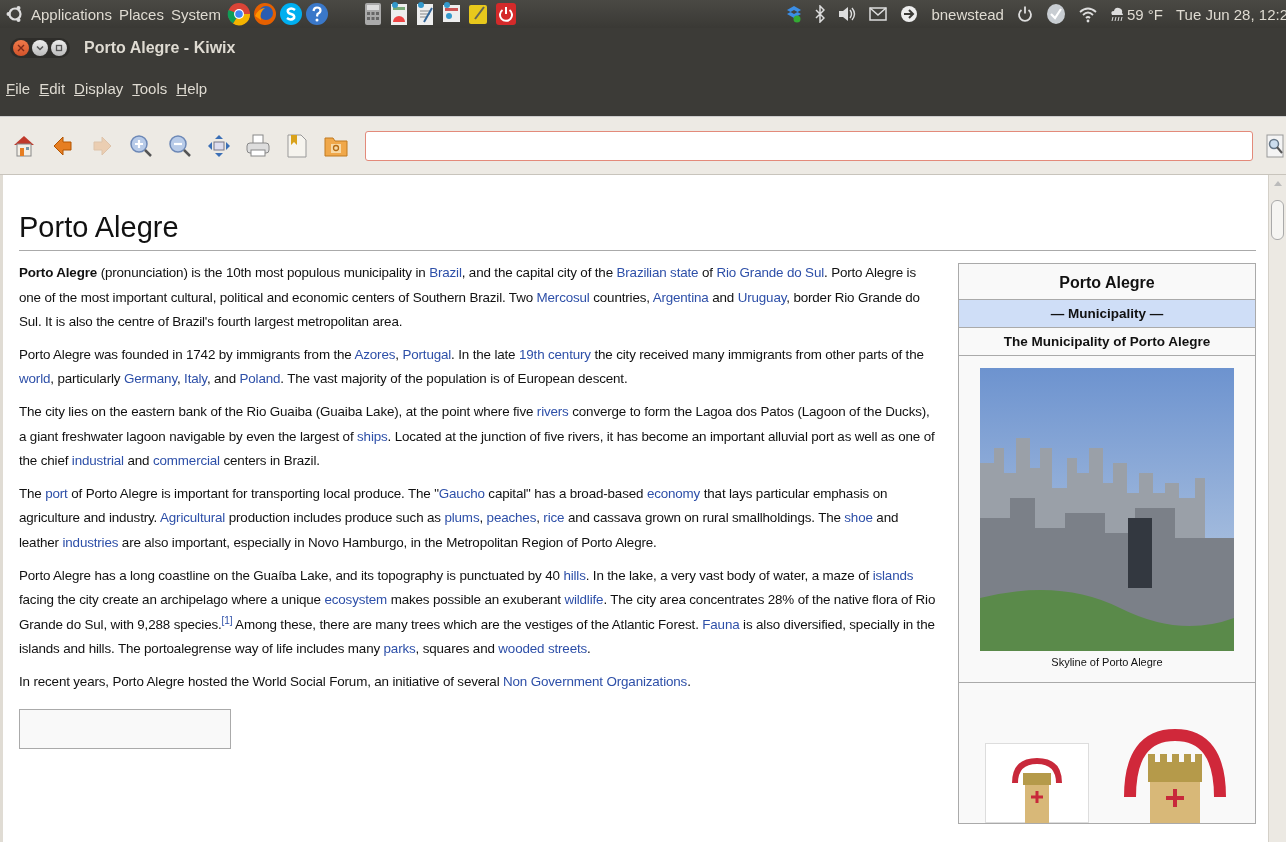 The width and height of the screenshot is (1286, 842). Describe the element at coordinates (195, 14) in the screenshot. I see `panel-menu: System` at that location.